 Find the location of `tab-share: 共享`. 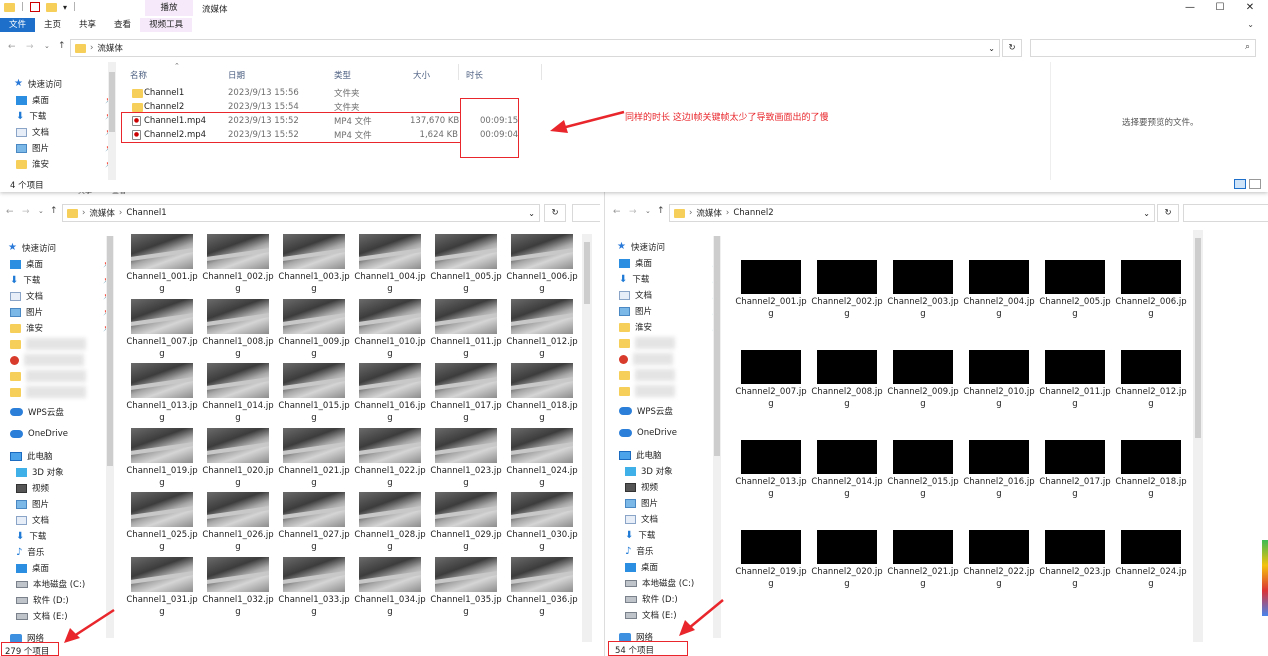

tab-share: 共享 is located at coordinates (87, 25).